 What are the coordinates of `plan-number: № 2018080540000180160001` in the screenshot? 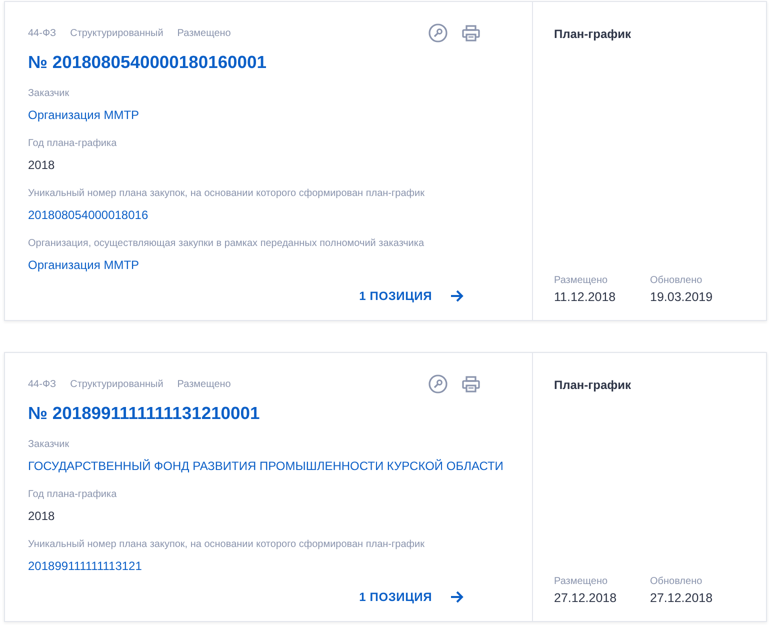 It's located at (147, 62).